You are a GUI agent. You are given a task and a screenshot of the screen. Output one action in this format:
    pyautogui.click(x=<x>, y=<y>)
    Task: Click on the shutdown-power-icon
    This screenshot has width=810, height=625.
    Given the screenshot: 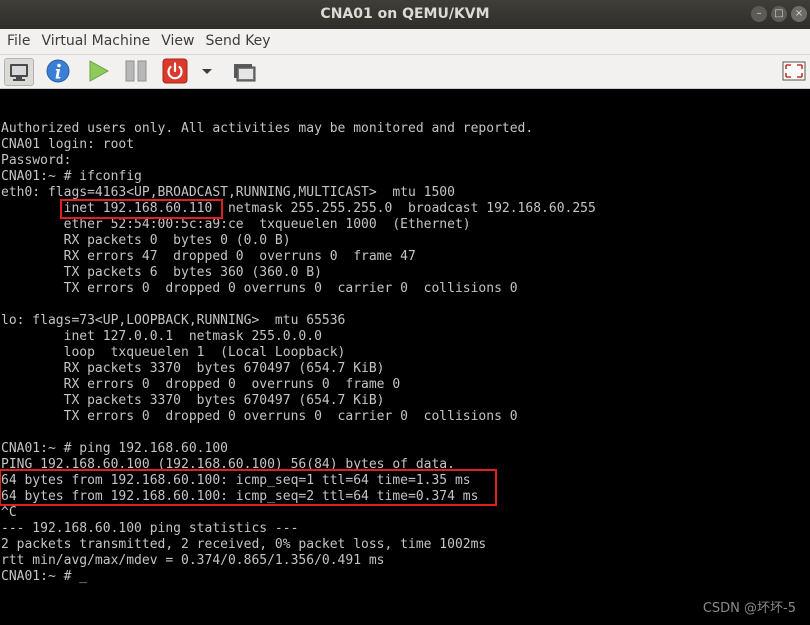 What is the action you would take?
    pyautogui.click(x=175, y=71)
    